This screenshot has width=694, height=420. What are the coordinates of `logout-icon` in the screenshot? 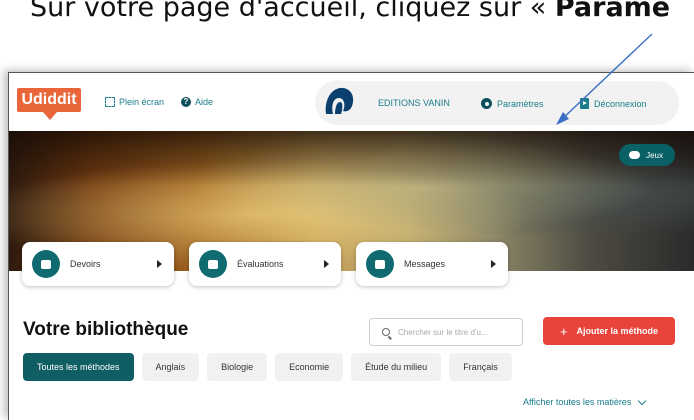 It's located at (584, 103).